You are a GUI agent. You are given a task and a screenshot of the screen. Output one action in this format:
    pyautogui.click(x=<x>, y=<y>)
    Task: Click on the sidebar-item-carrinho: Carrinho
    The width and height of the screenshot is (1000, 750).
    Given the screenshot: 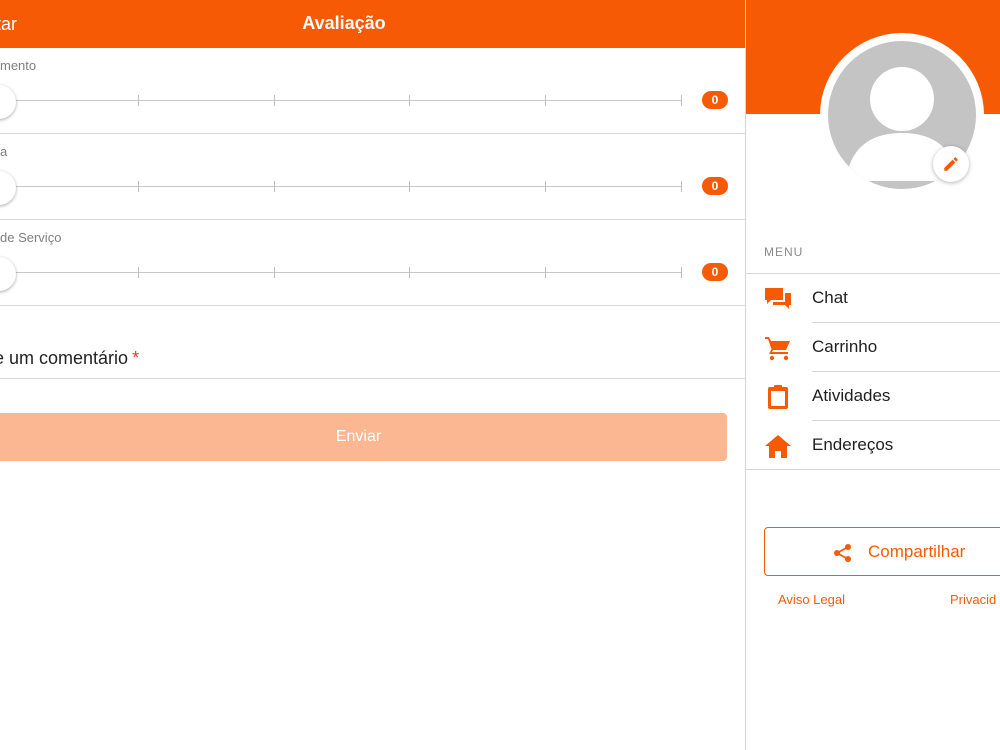 What is the action you would take?
    pyautogui.click(x=873, y=347)
    